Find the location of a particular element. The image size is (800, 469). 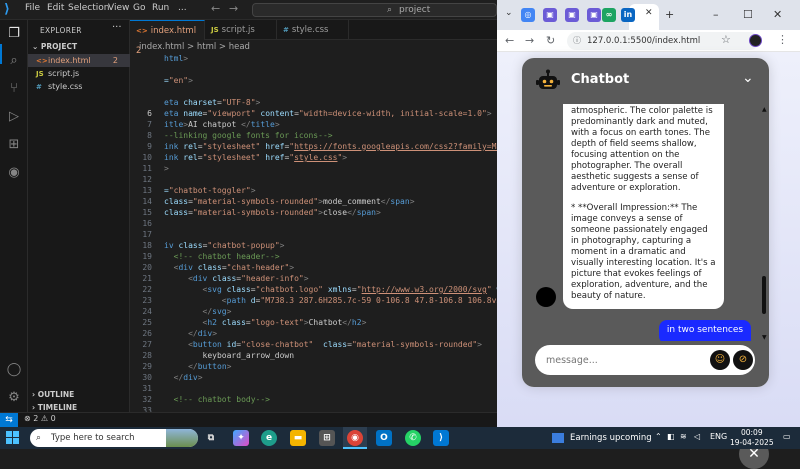

file-index-html: <>index.html 2 is located at coordinates (79, 60).